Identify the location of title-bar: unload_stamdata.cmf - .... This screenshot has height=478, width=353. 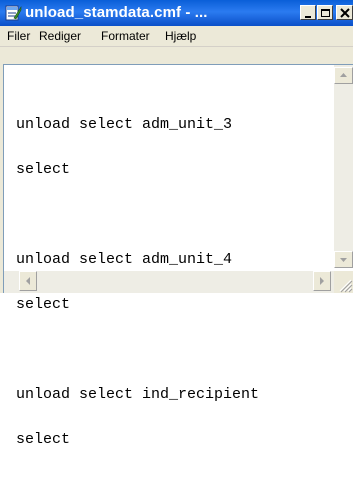
(176, 13).